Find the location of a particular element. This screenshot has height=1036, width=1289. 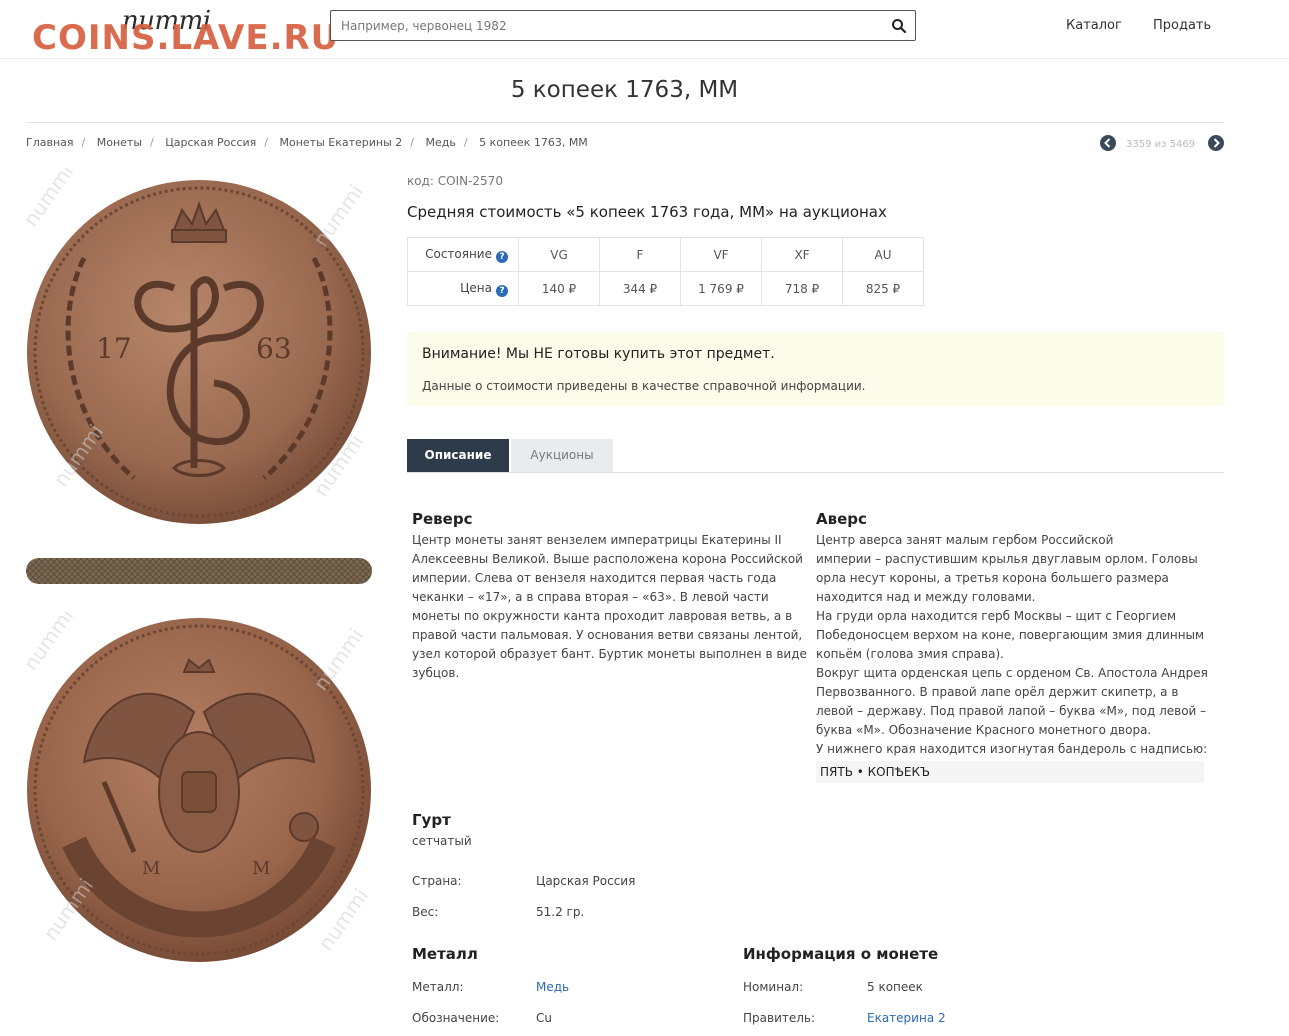

obverse-title: Аверс is located at coordinates (841, 519).